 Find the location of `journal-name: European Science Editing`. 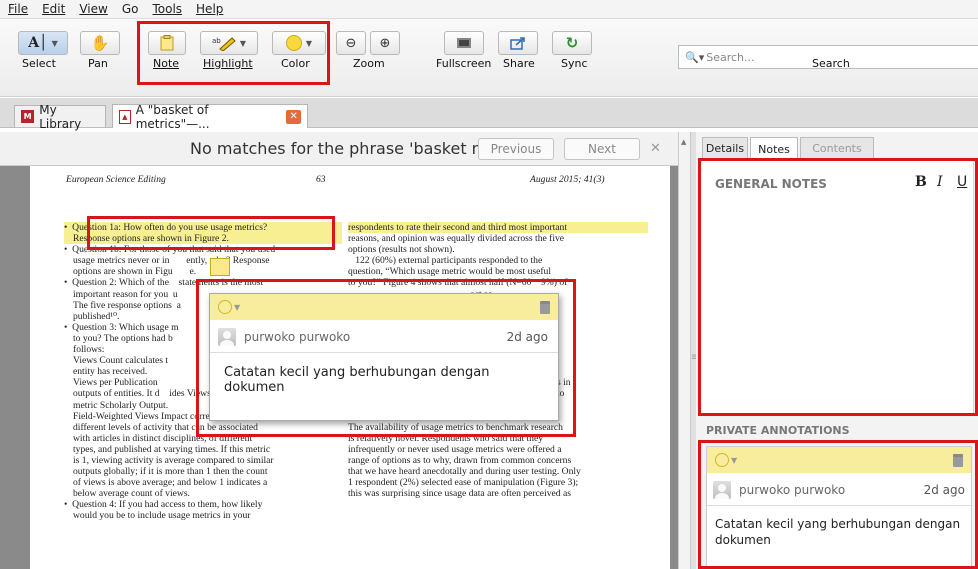

journal-name: European Science Editing is located at coordinates (116, 179).